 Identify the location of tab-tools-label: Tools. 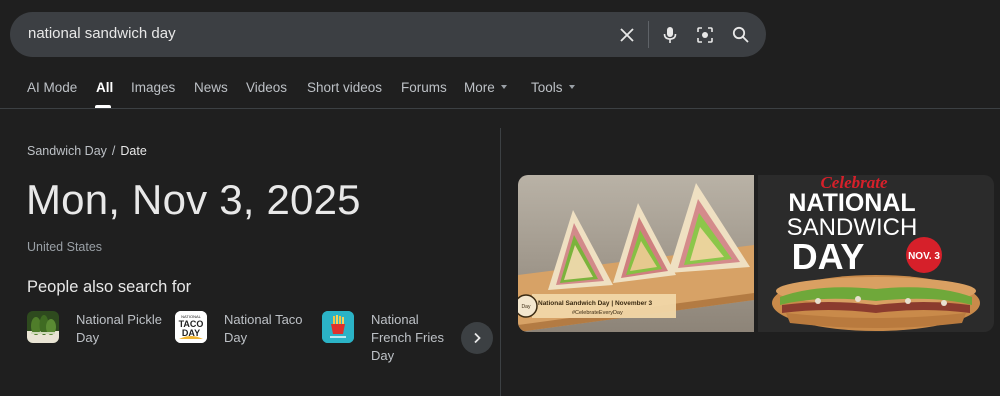
(547, 87).